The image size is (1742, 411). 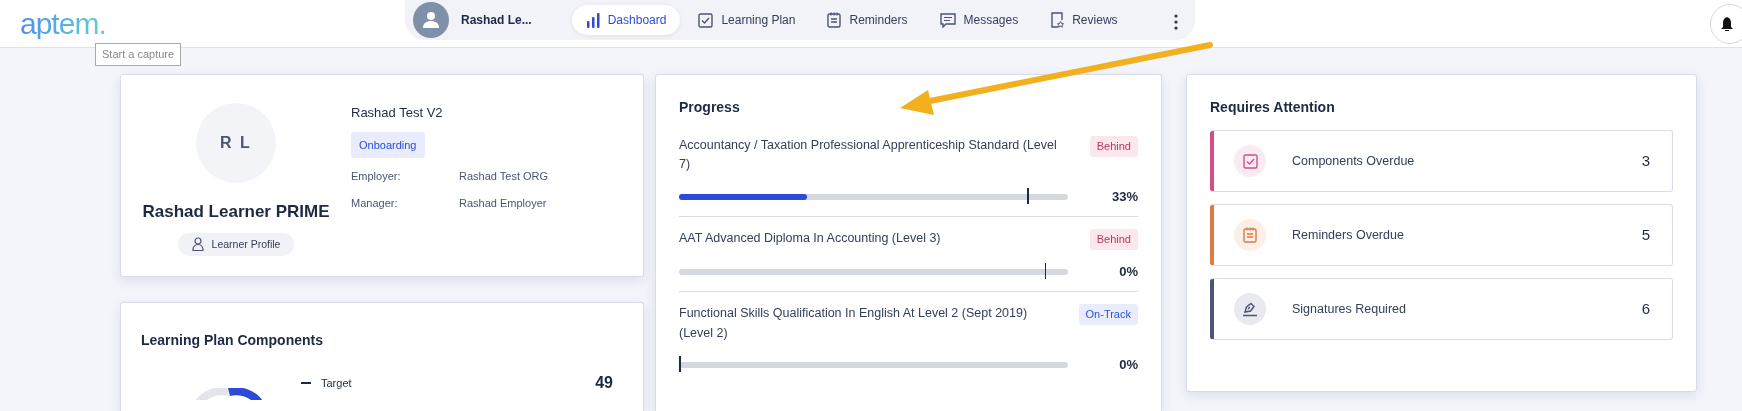 What do you see at coordinates (1645, 160) in the screenshot?
I see `attention-count: 3` at bounding box center [1645, 160].